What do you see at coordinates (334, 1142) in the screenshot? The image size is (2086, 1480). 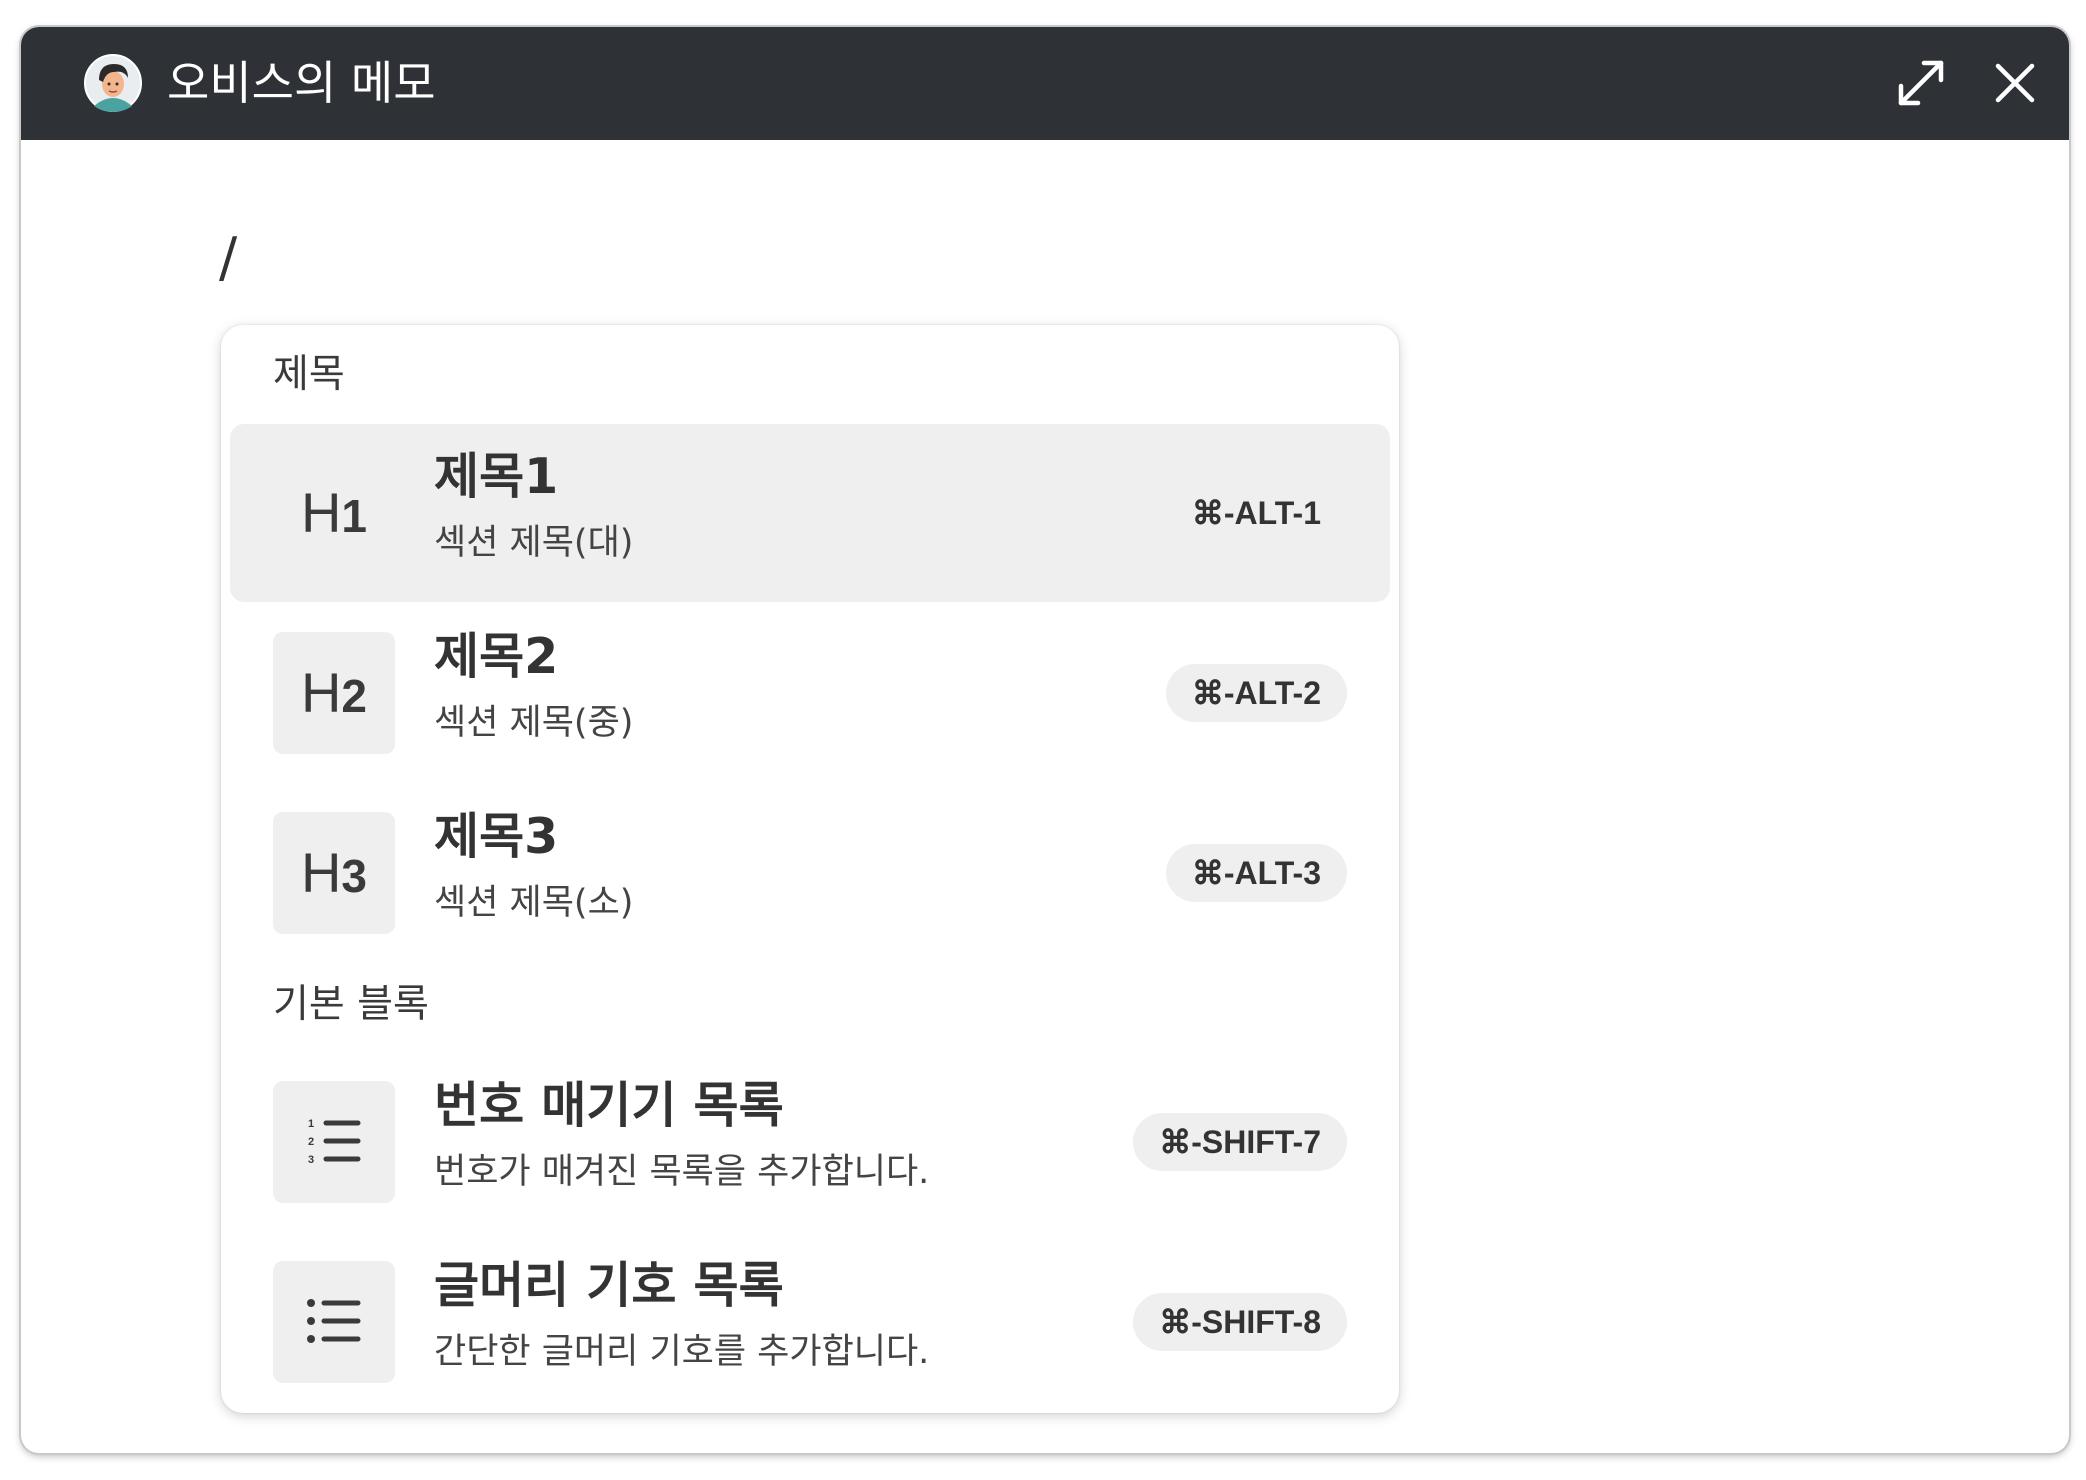 I see `numbered-list-icon: 1 2 3` at bounding box center [334, 1142].